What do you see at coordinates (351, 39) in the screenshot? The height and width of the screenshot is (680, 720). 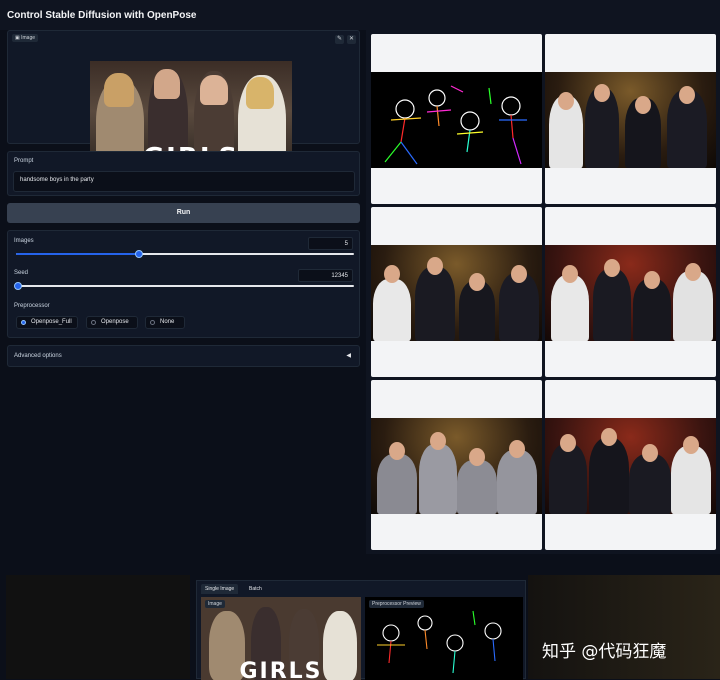 I see `close-icon: ✕` at bounding box center [351, 39].